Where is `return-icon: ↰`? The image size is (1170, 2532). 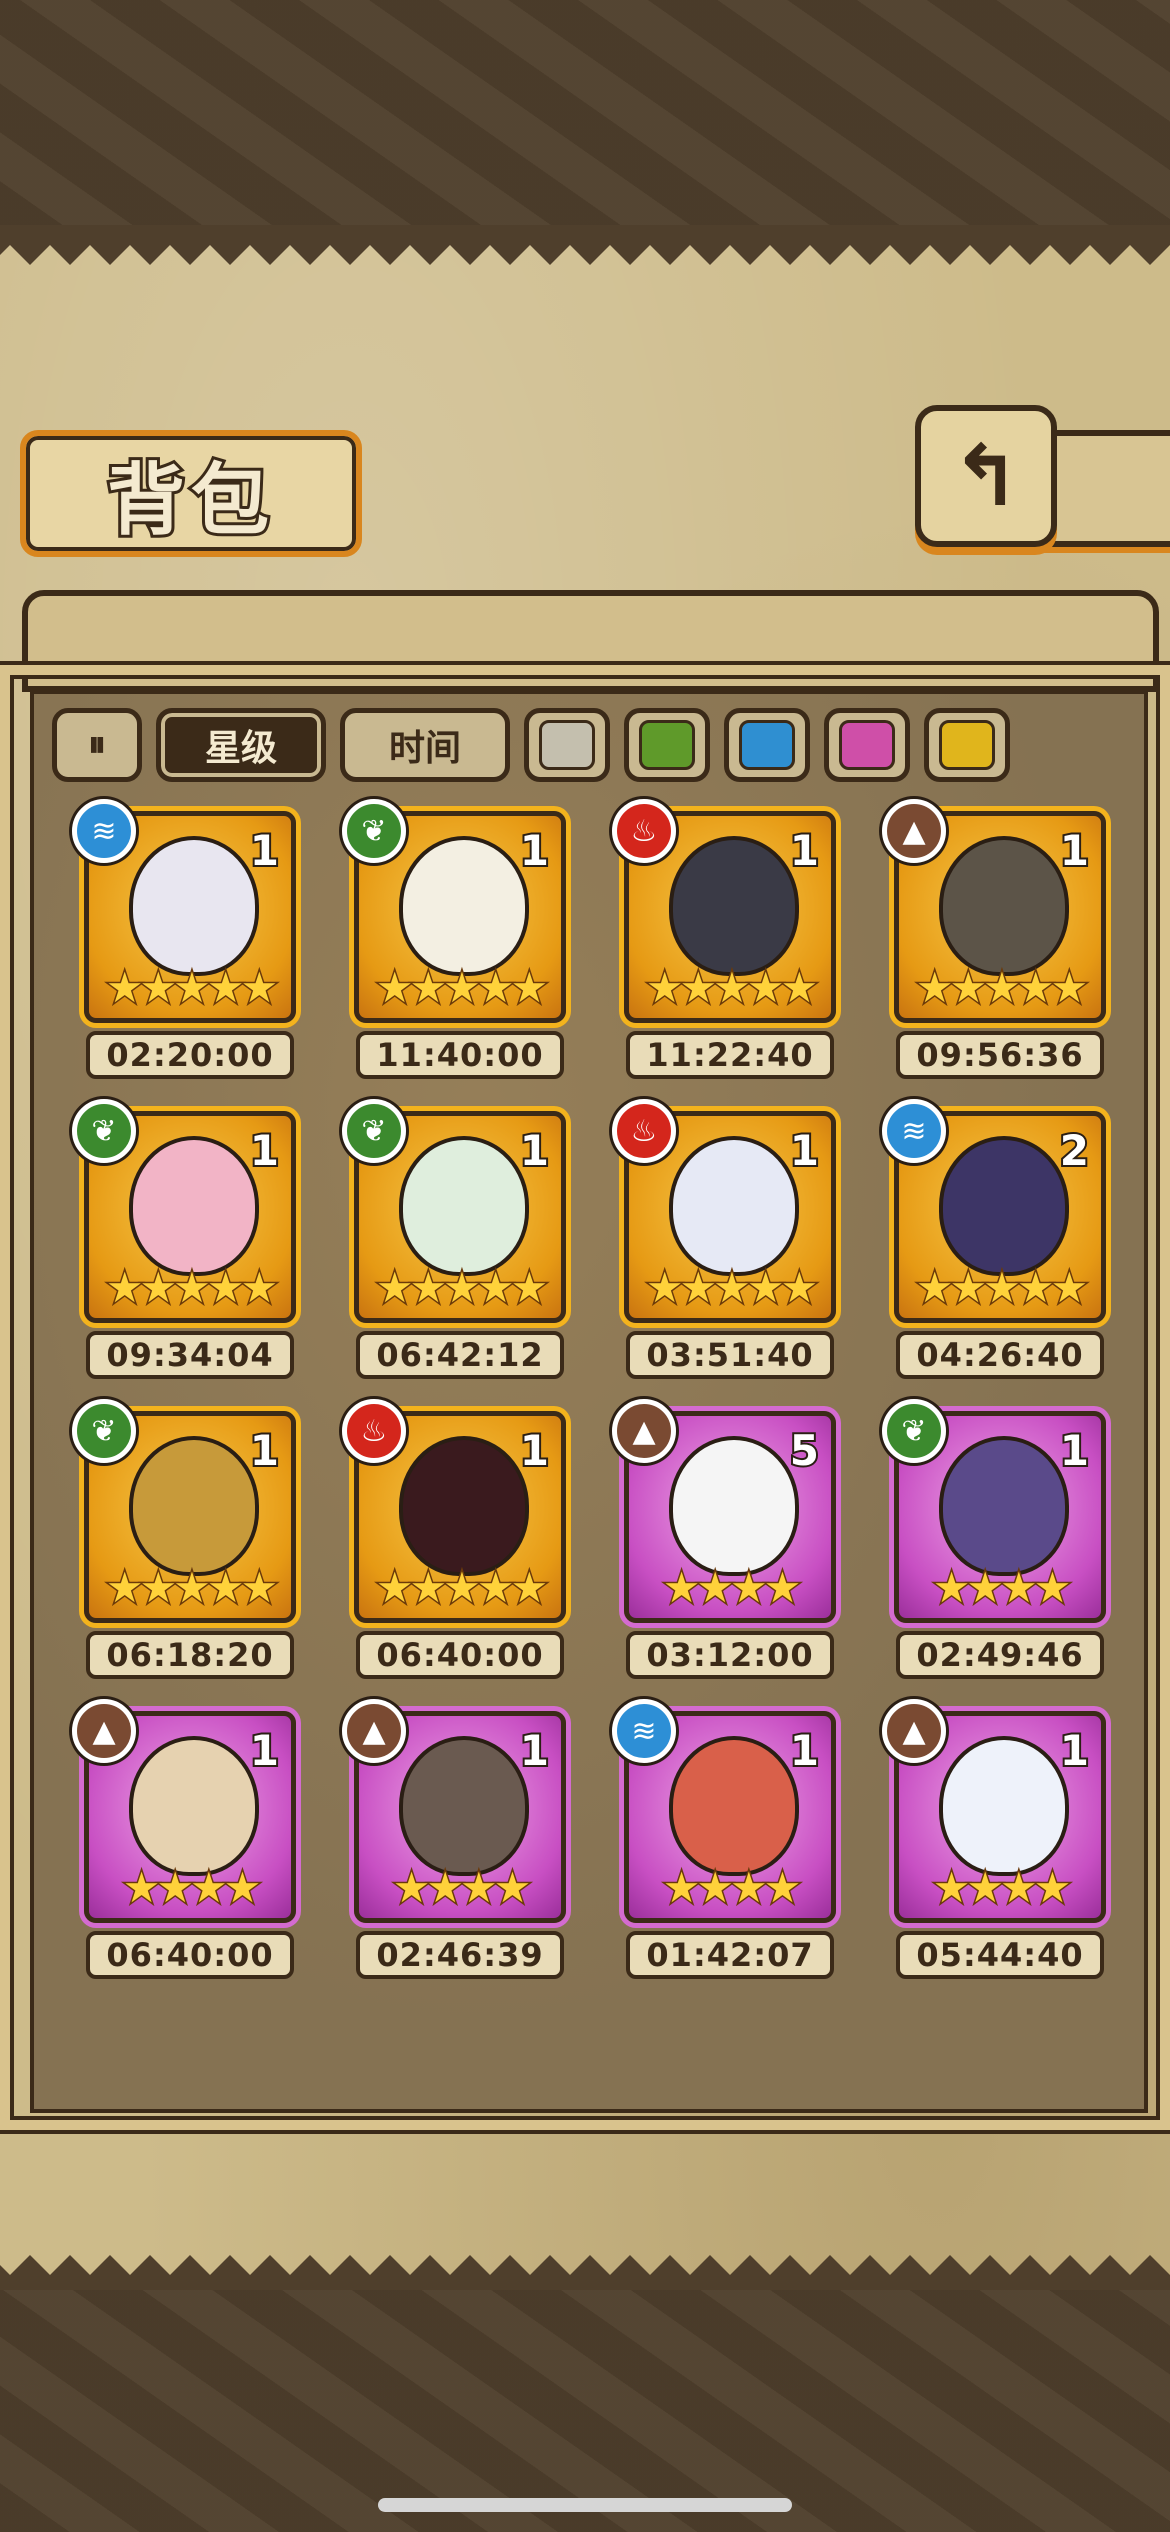 return-icon: ↰ is located at coordinates (986, 476).